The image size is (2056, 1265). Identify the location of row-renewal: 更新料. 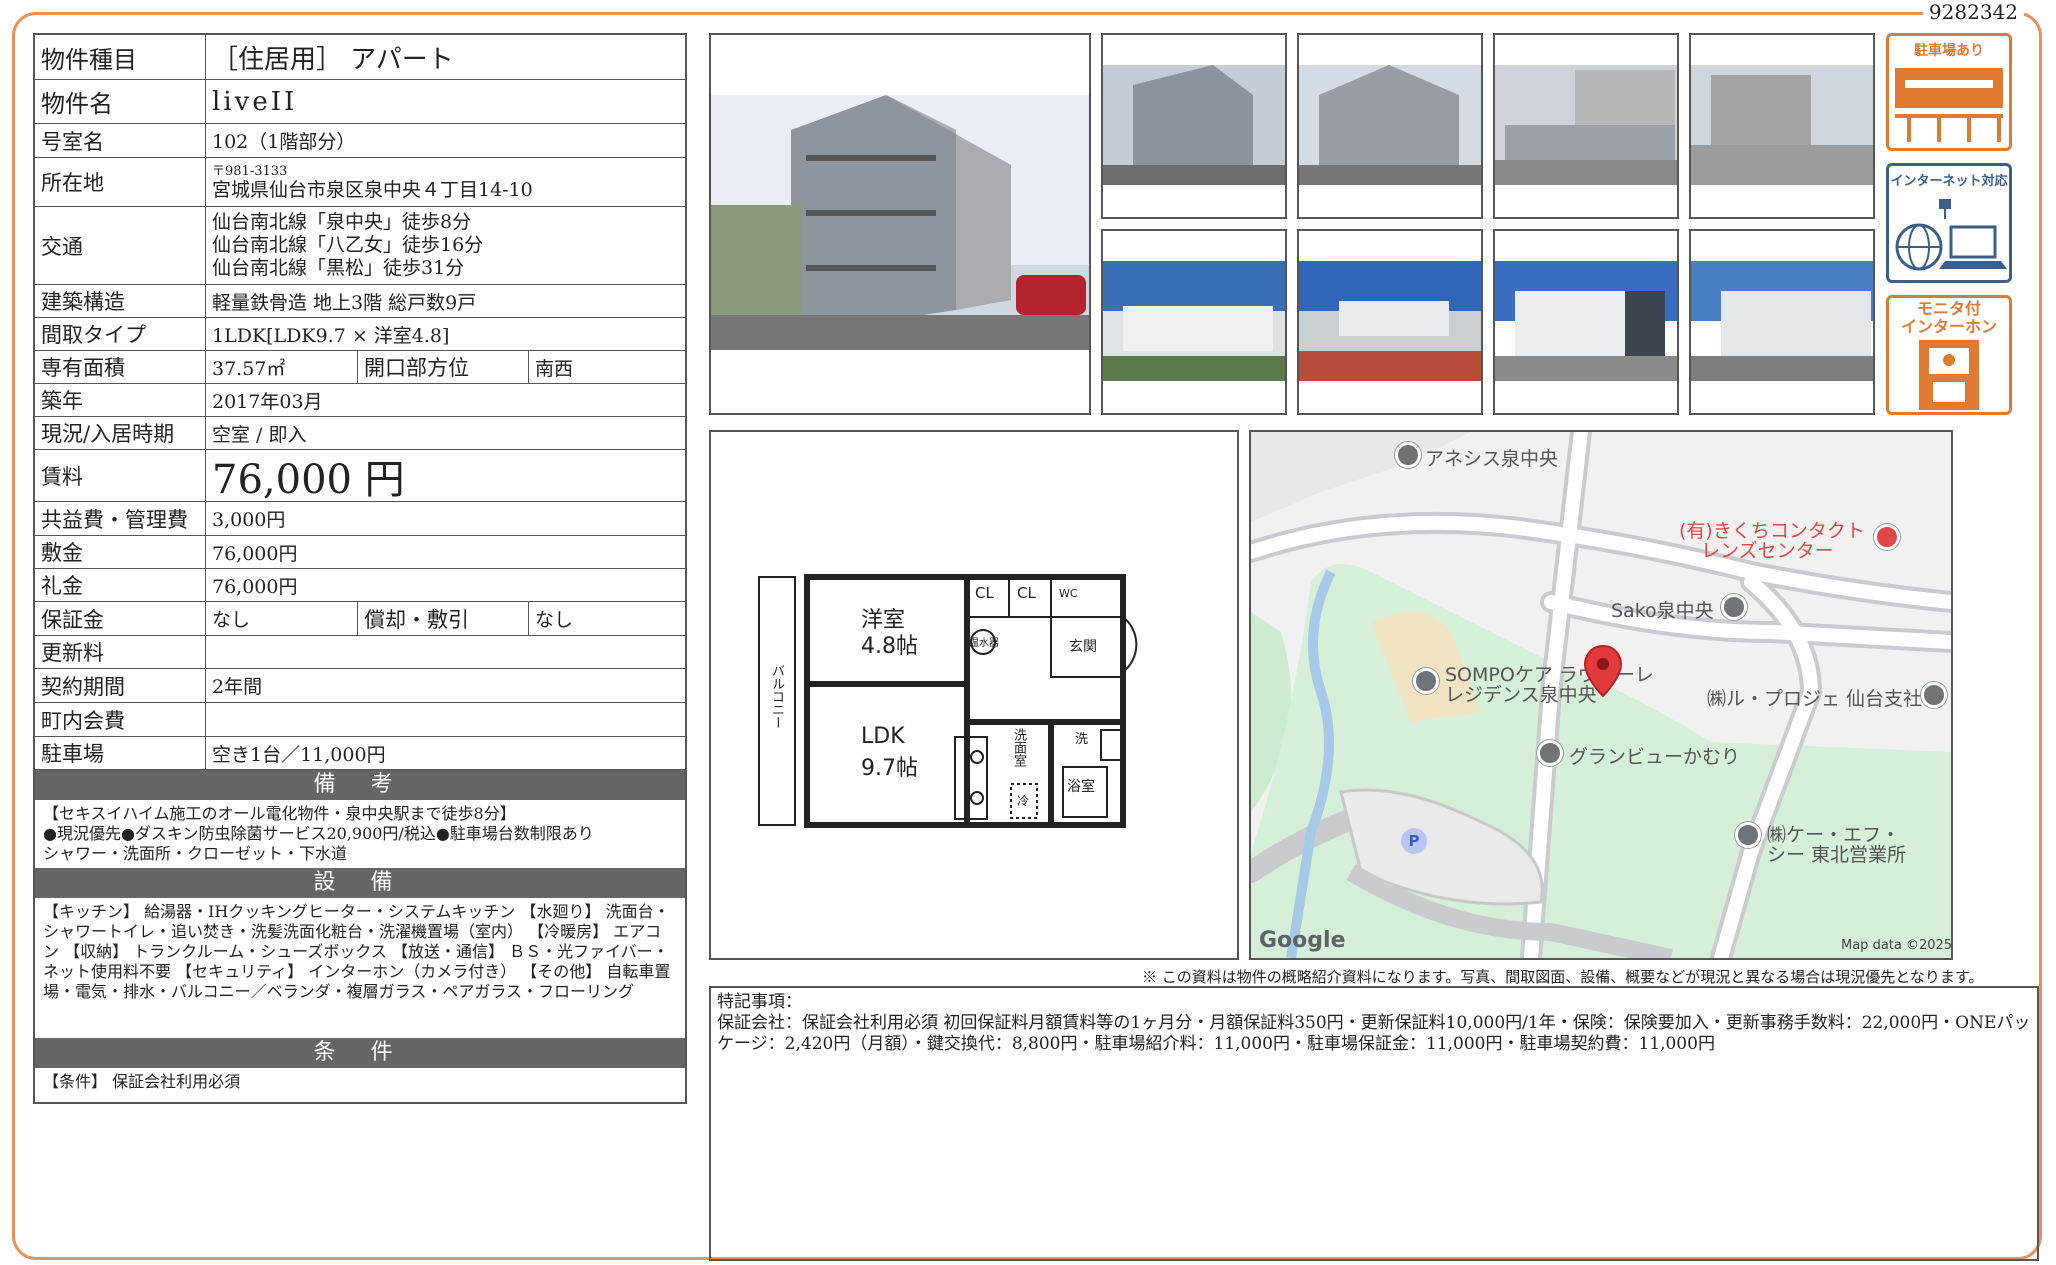
(360, 652).